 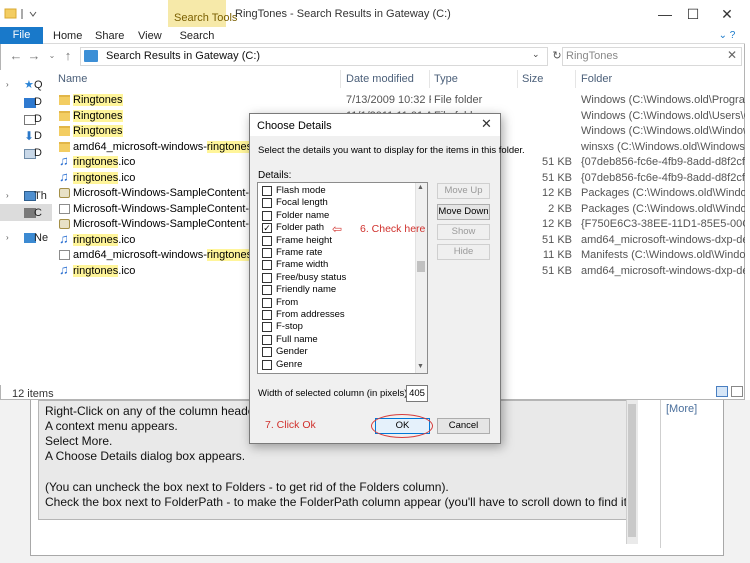 What do you see at coordinates (109, 36) in the screenshot?
I see `tab-share: Share` at bounding box center [109, 36].